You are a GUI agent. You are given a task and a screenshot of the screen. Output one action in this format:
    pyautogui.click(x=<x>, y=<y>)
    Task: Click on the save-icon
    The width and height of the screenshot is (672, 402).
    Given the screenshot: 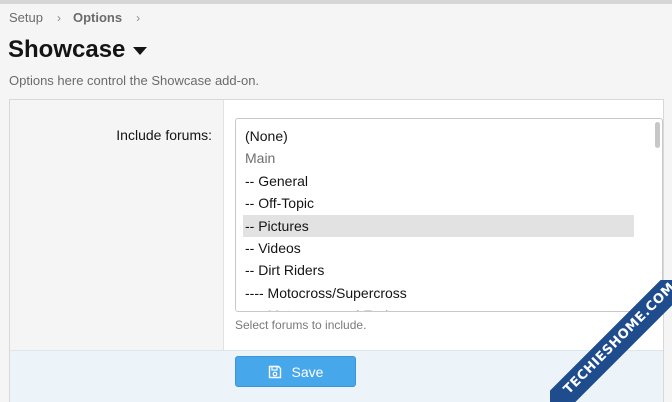 What is the action you would take?
    pyautogui.click(x=274, y=371)
    